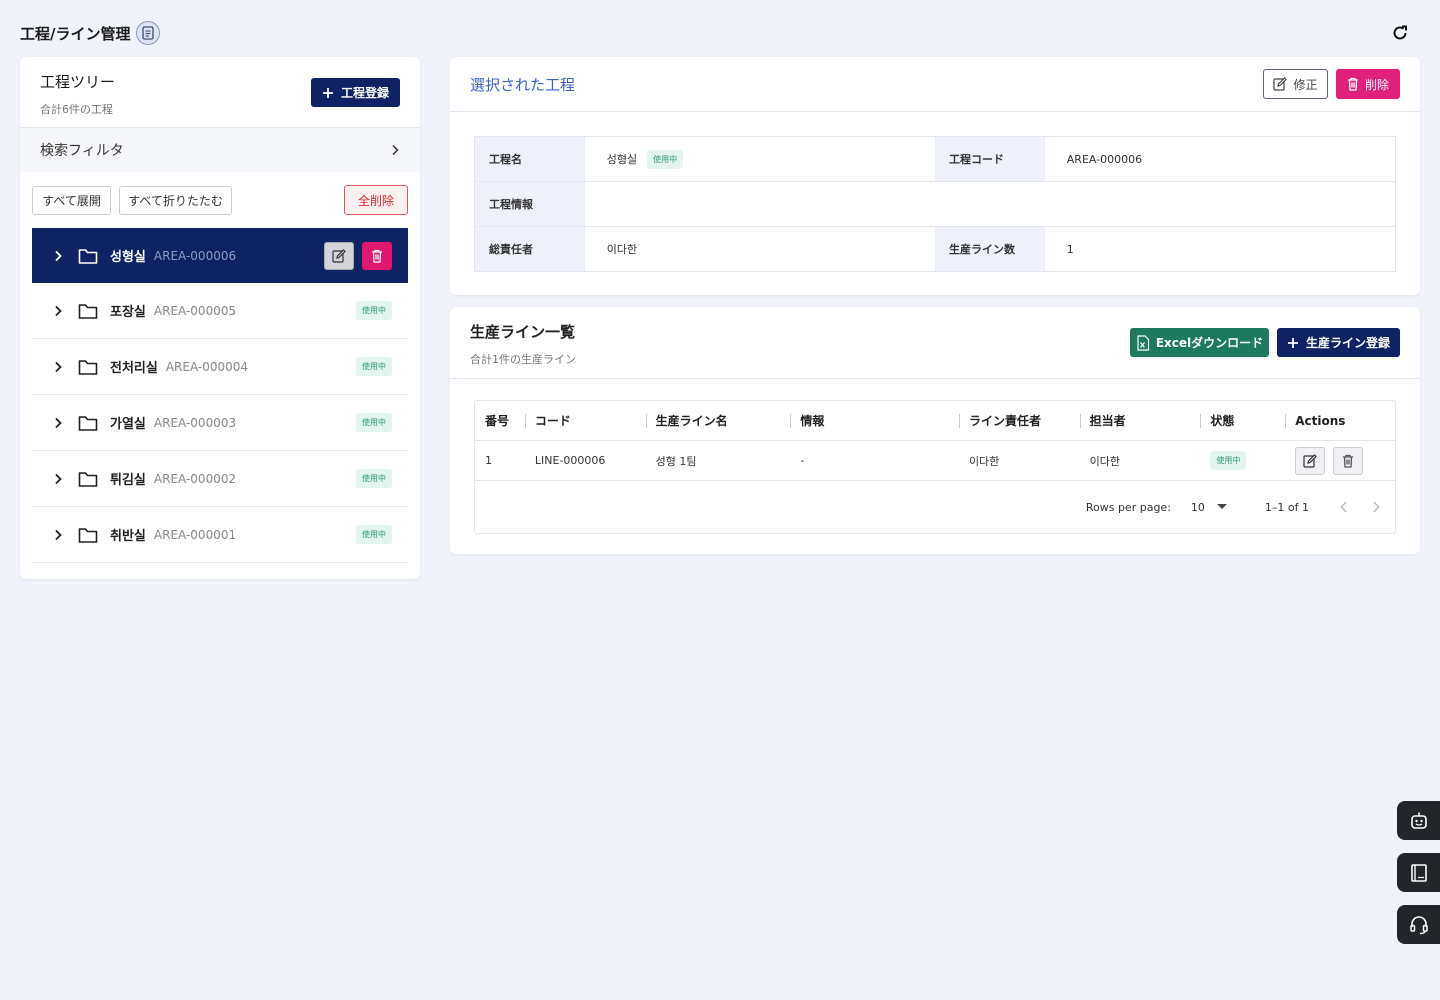  What do you see at coordinates (1286, 507) in the screenshot?
I see `pagination-range: 1–1 of 1` at bounding box center [1286, 507].